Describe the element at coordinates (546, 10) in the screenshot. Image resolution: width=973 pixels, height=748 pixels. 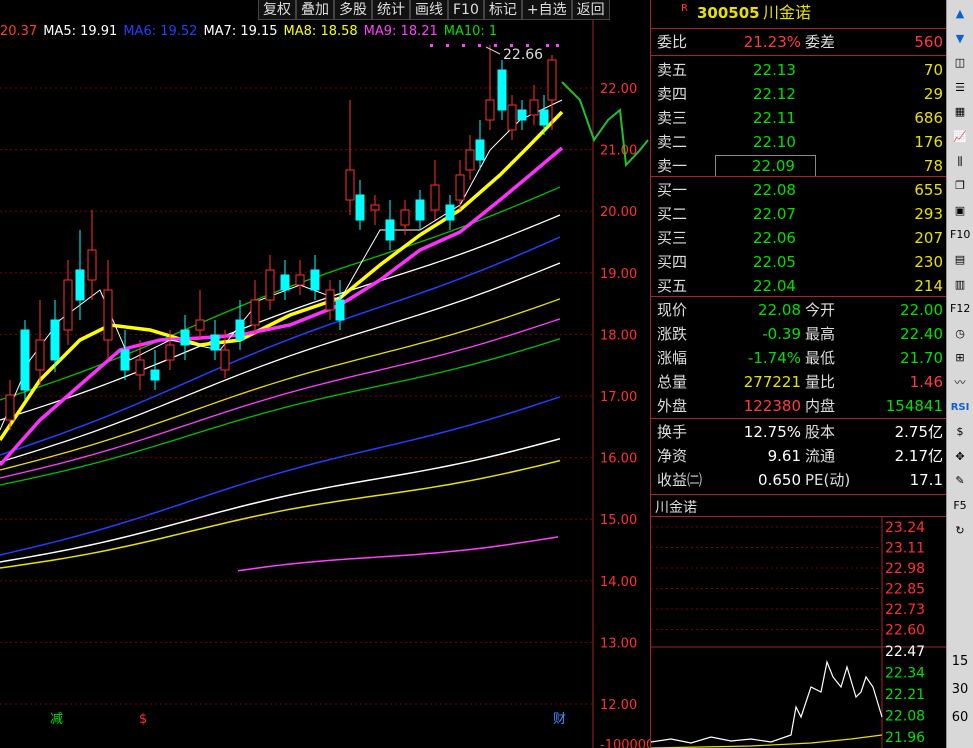
I see `toolbar-item-7: +自选` at that location.